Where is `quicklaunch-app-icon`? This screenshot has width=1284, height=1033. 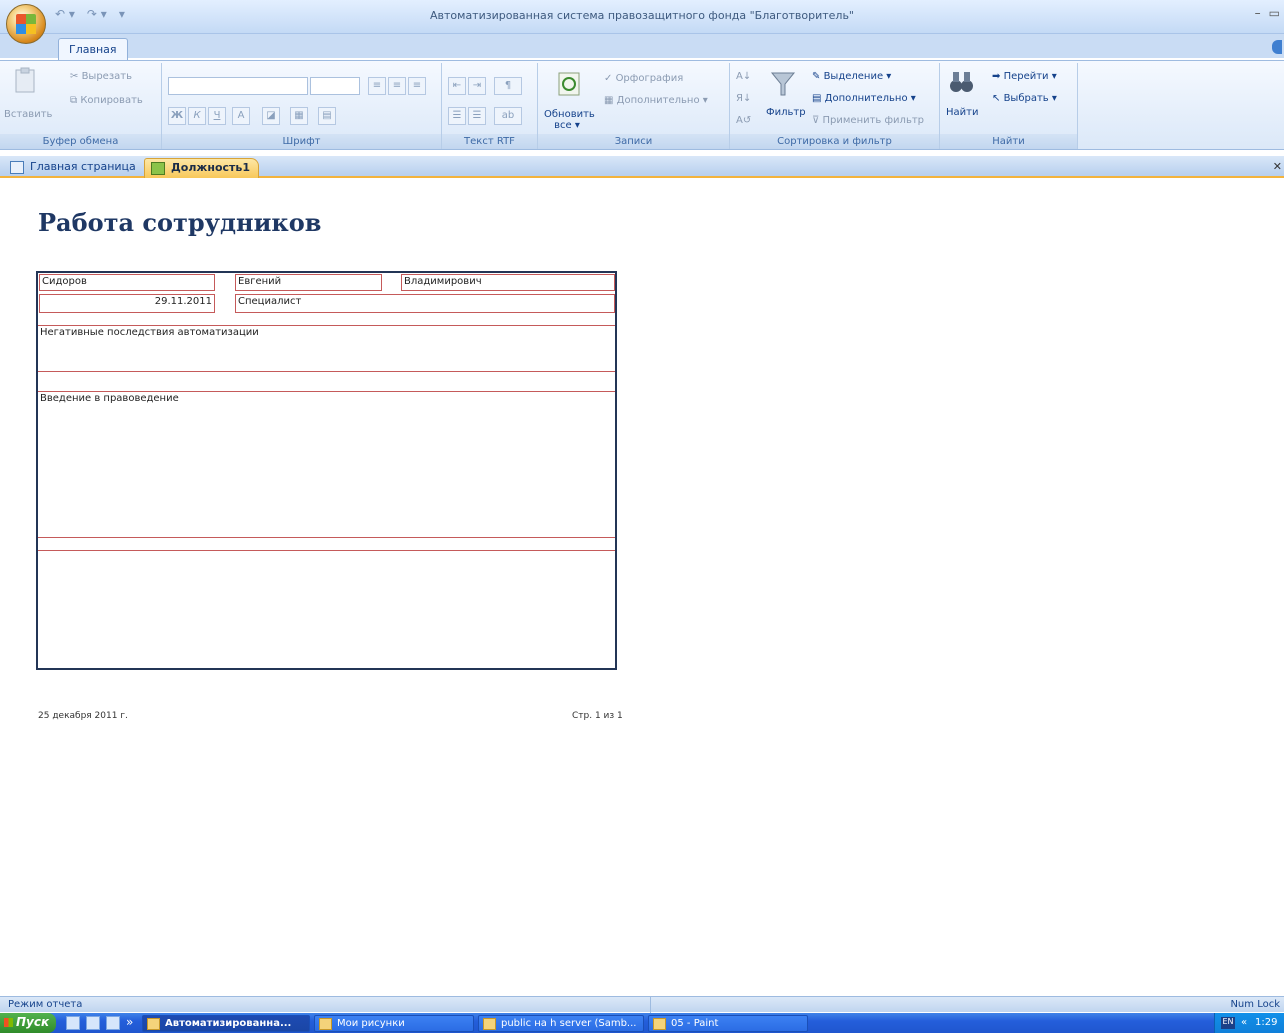 quicklaunch-app-icon is located at coordinates (113, 1023).